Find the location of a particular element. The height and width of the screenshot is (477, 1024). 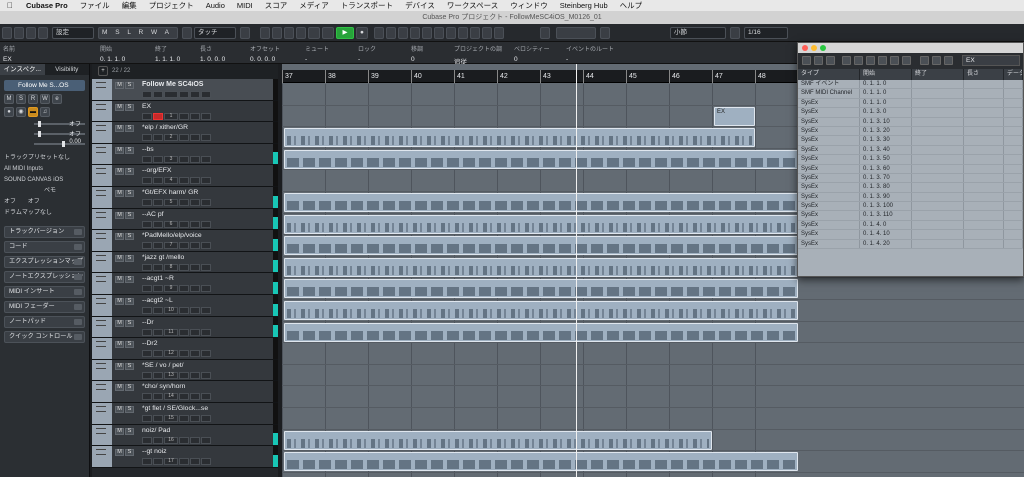

inspector-track-name: Follow Me S...OS is located at coordinates (44, 85).